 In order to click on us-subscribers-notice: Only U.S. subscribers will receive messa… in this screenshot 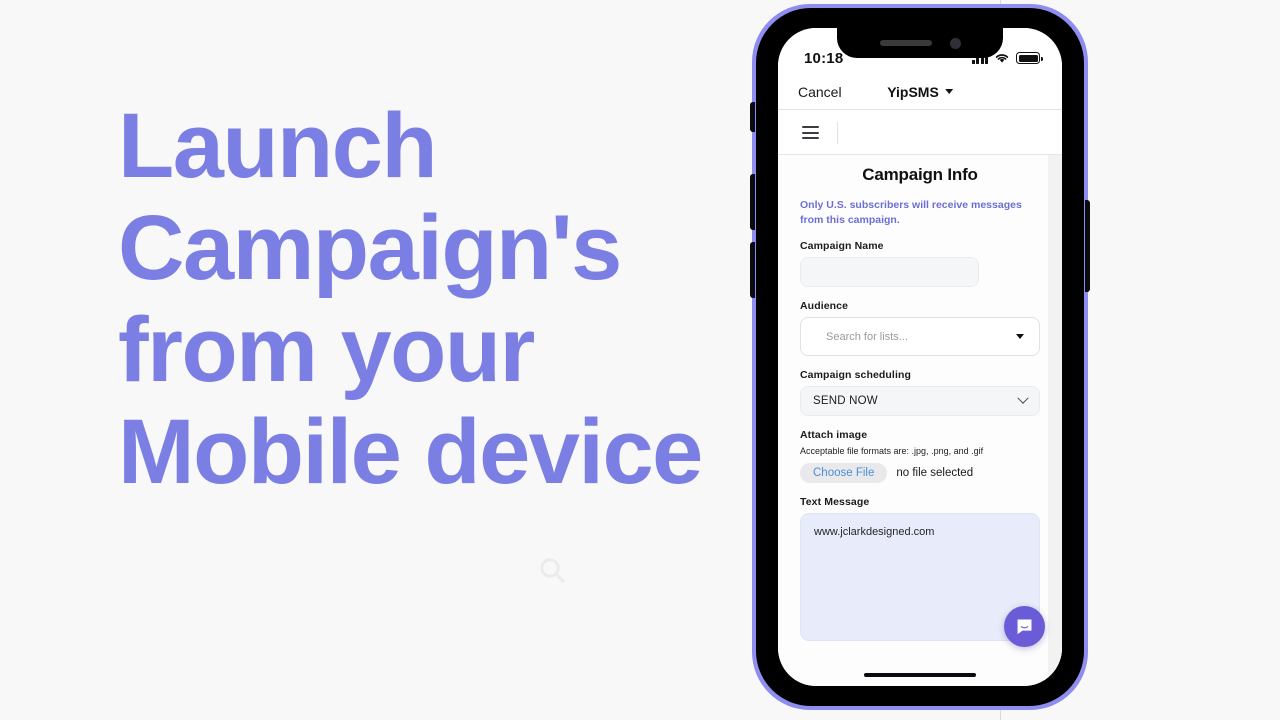, I will do `click(911, 212)`.